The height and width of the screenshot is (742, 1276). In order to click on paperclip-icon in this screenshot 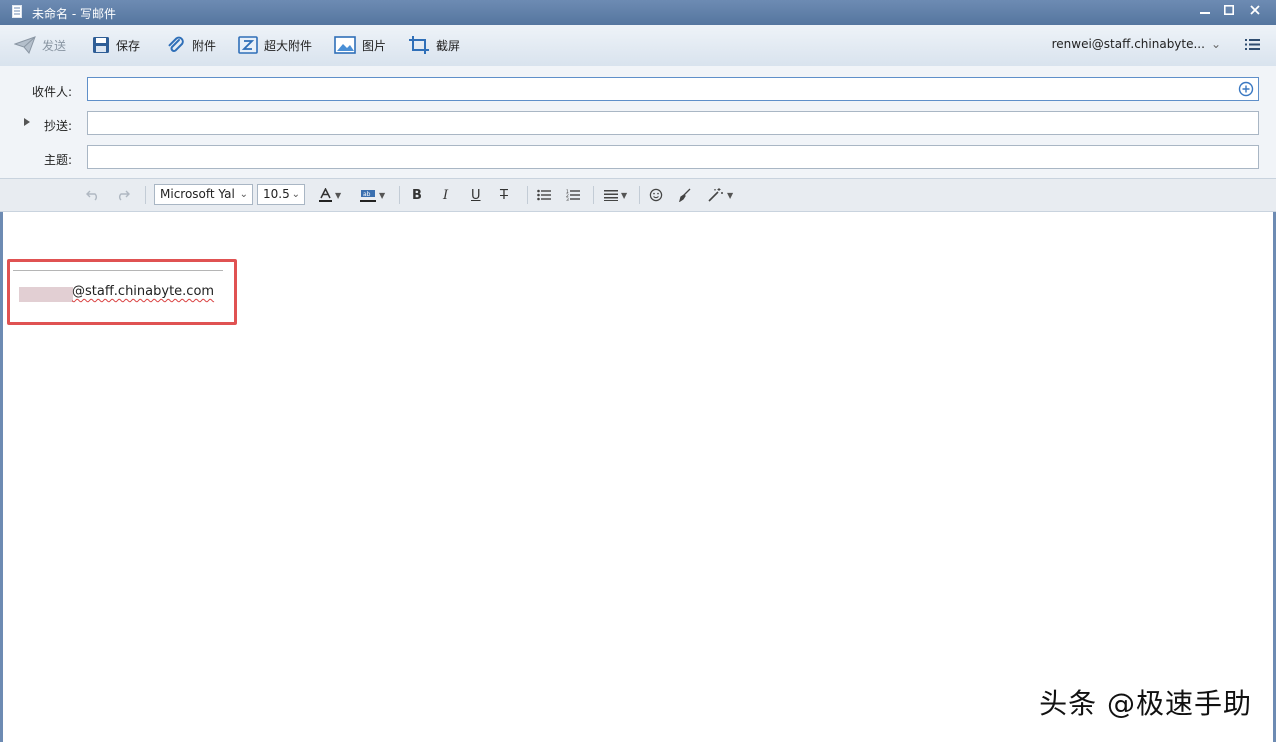, I will do `click(176, 44)`.